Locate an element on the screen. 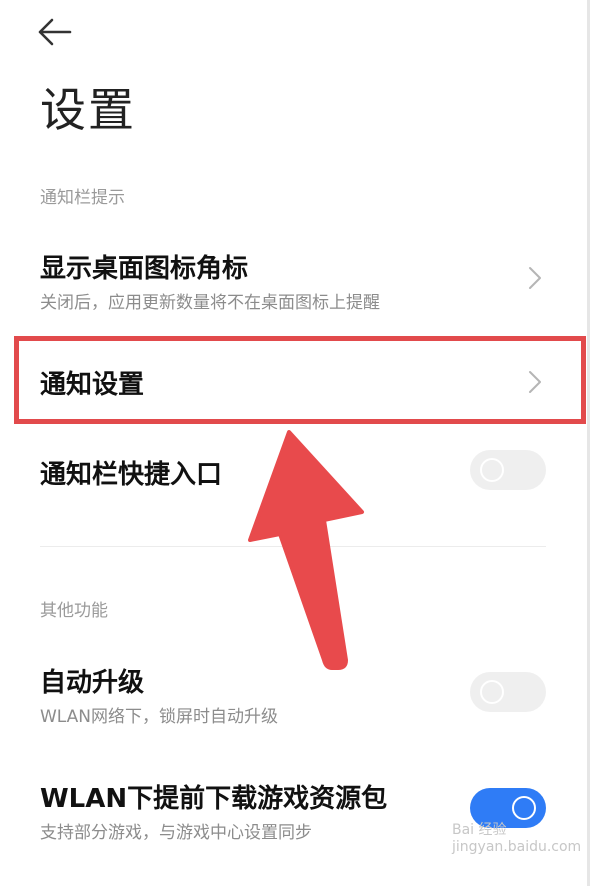  watermark-line1: Bai 经验 is located at coordinates (479, 830).